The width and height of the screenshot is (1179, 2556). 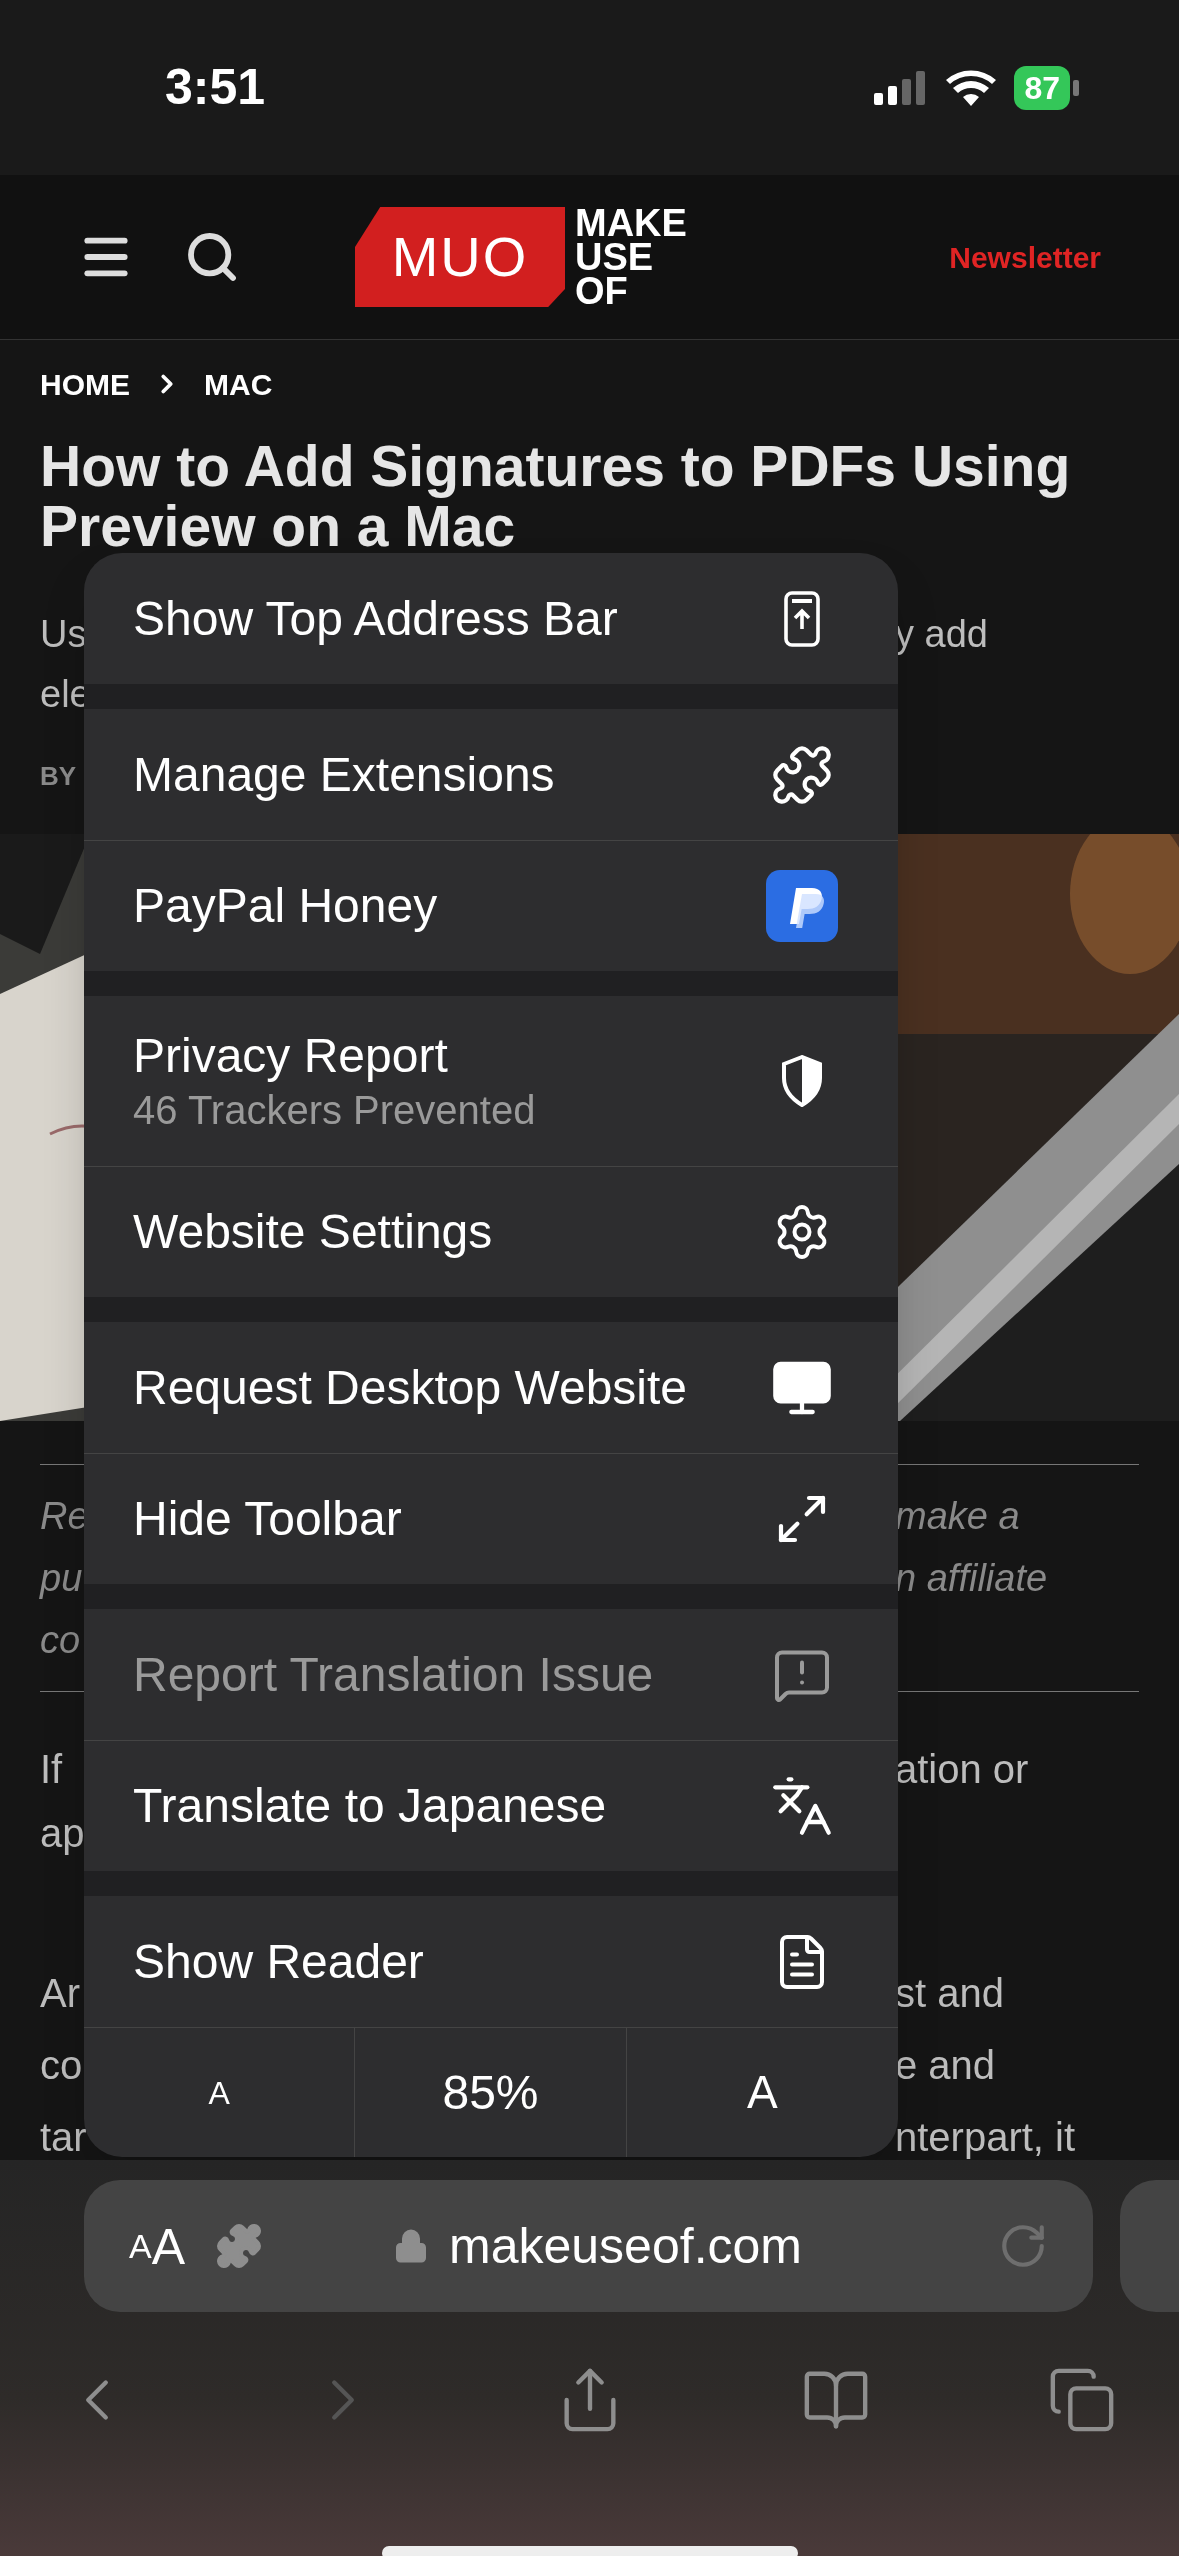 I want to click on increase-text-size-button: A, so click(x=762, y=2092).